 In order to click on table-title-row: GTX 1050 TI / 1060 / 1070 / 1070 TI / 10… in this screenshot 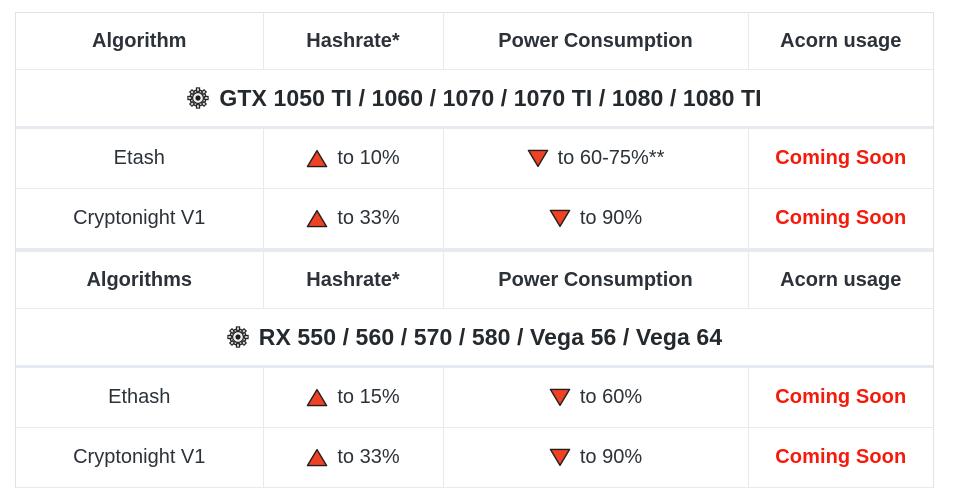, I will do `click(474, 99)`.